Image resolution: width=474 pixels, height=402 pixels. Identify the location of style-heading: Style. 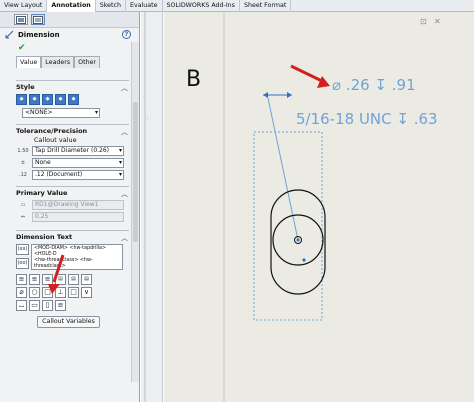
(25, 87).